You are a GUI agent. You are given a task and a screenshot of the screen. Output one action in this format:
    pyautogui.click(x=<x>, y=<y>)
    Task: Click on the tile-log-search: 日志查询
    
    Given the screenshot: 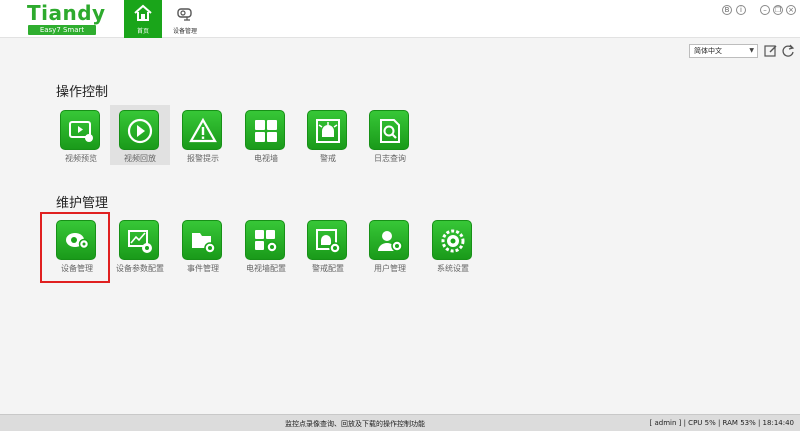 What is the action you would take?
    pyautogui.click(x=390, y=135)
    